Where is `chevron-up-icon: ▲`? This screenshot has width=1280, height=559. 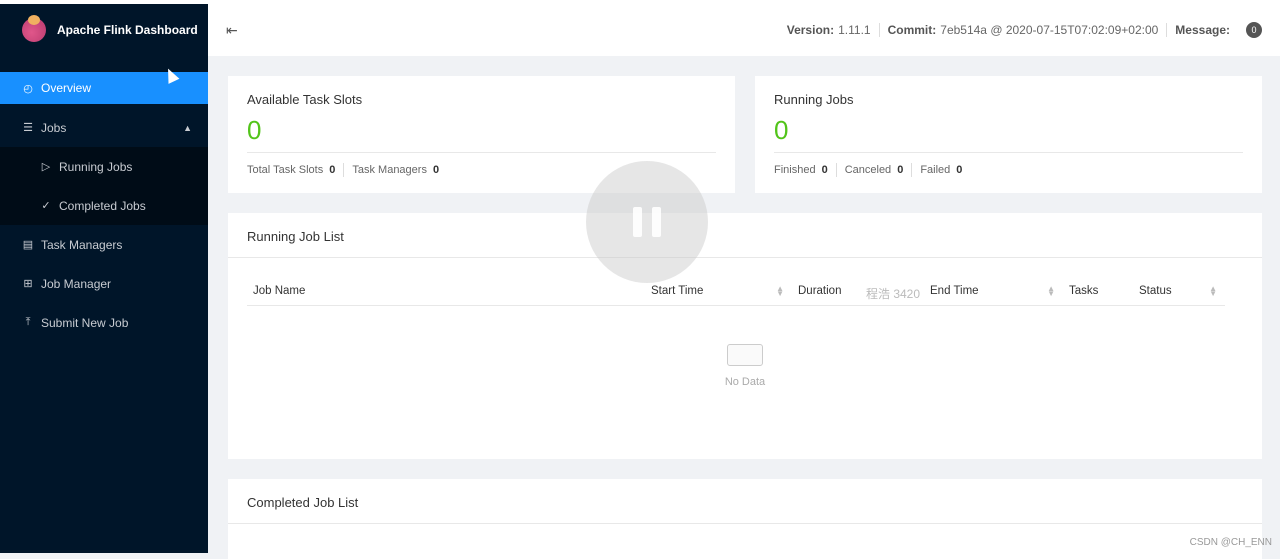
chevron-up-icon: ▲ is located at coordinates (187, 127).